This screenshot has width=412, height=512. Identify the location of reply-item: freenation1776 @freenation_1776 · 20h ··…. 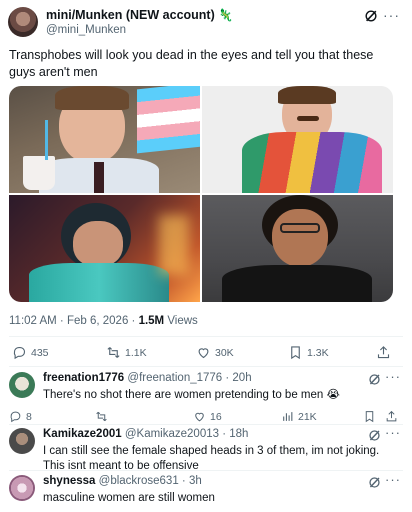
(207, 398).